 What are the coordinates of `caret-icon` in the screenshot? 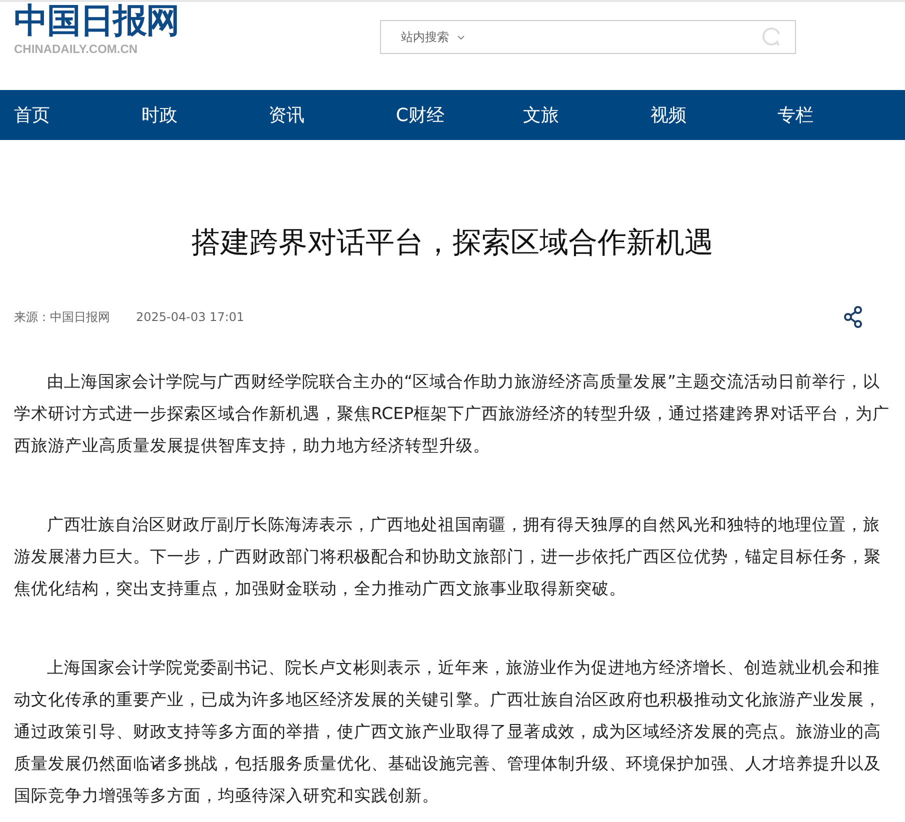 It's located at (461, 37).